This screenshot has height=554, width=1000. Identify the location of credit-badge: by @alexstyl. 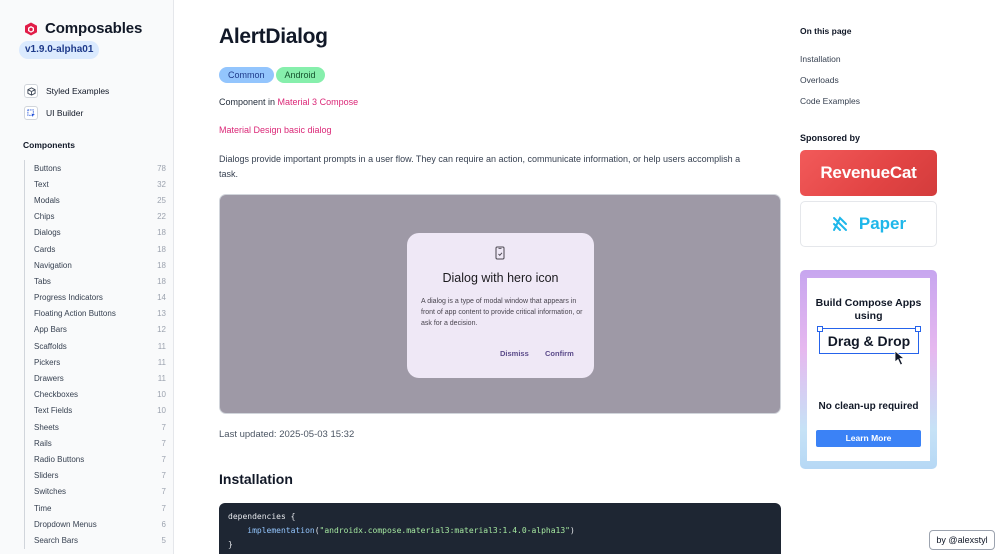
(962, 540).